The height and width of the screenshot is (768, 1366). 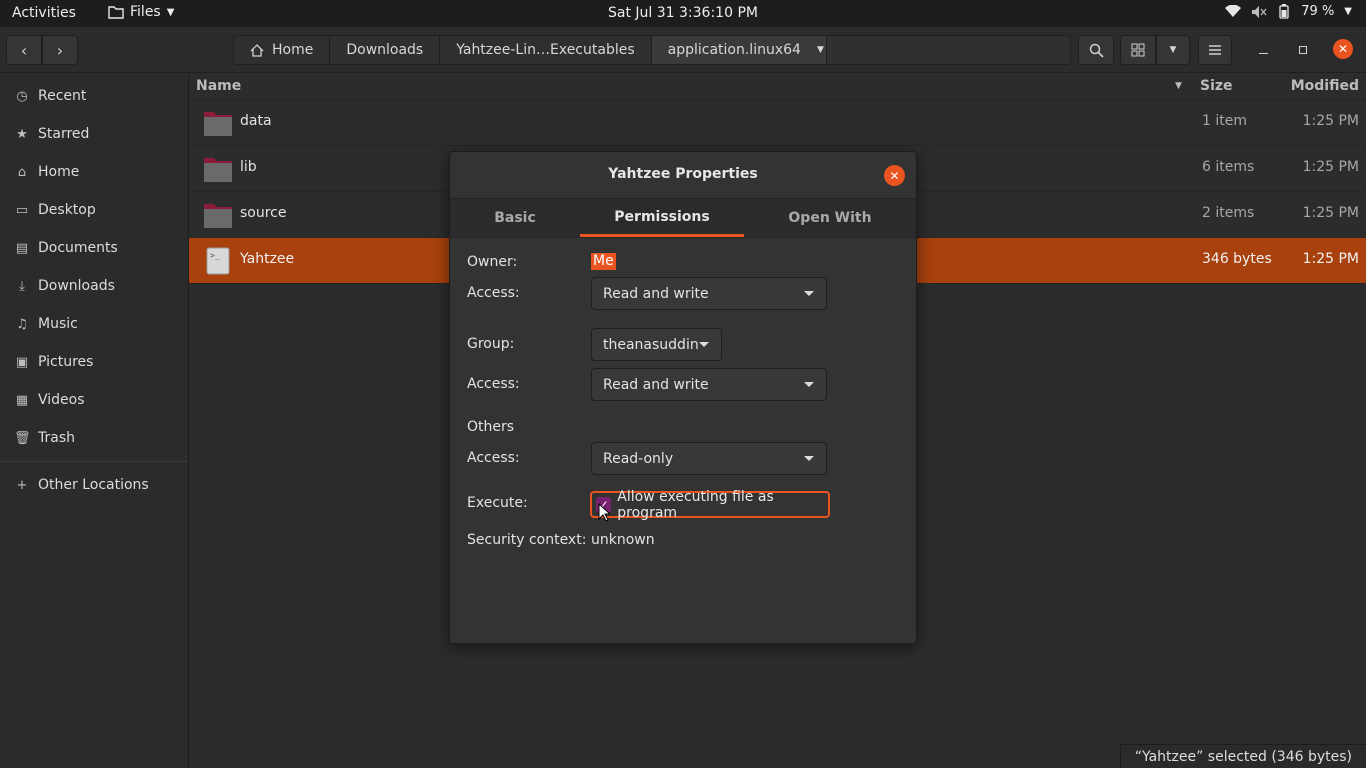 What do you see at coordinates (94, 96) in the screenshot?
I see `sidebar-item-recent: ◷ Recent` at bounding box center [94, 96].